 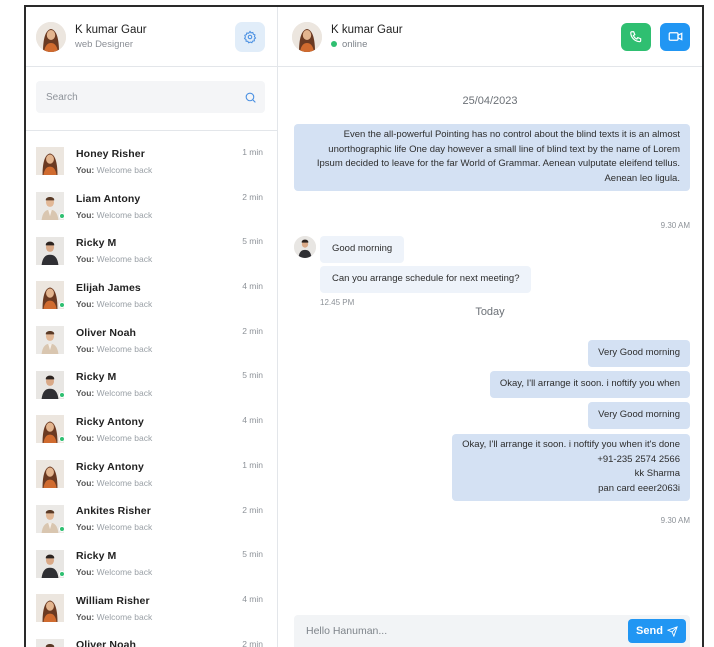 What do you see at coordinates (675, 520) in the screenshot?
I see `message-time: 9.30 AM` at bounding box center [675, 520].